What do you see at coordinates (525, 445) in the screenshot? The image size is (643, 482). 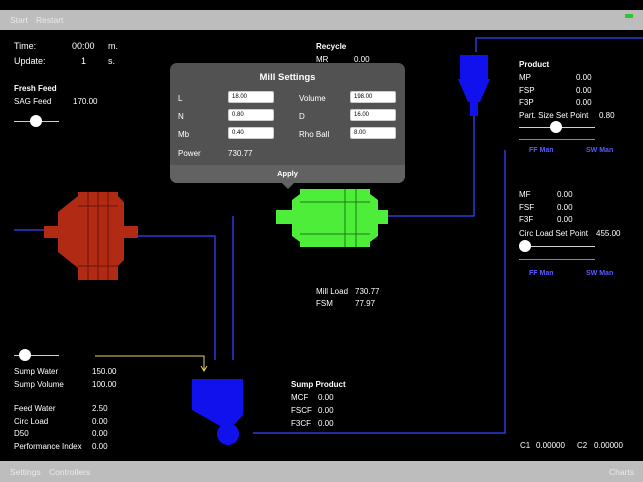 I see `c1-label: C1` at bounding box center [525, 445].